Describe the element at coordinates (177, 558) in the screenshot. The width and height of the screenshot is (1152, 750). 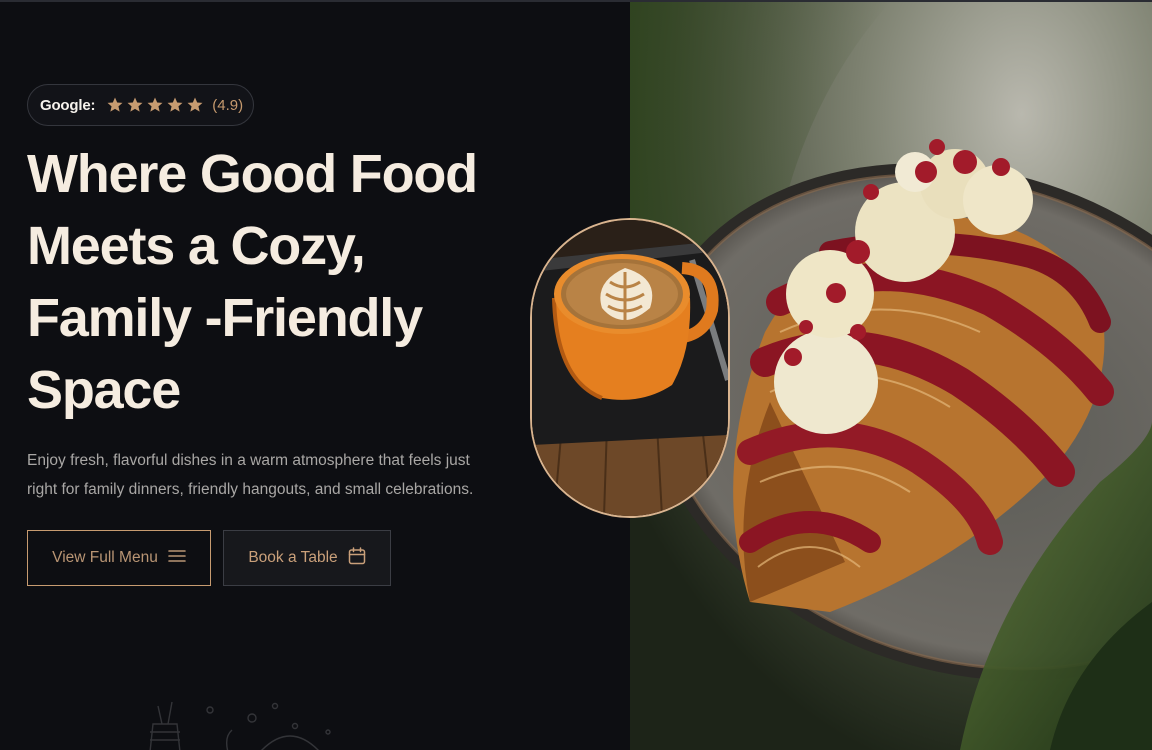
I see `menu-lines-icon` at that location.